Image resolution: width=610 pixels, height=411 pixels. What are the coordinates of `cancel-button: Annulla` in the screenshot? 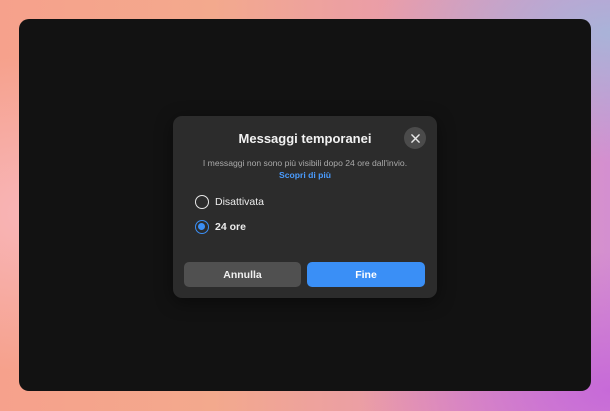 It's located at (242, 274).